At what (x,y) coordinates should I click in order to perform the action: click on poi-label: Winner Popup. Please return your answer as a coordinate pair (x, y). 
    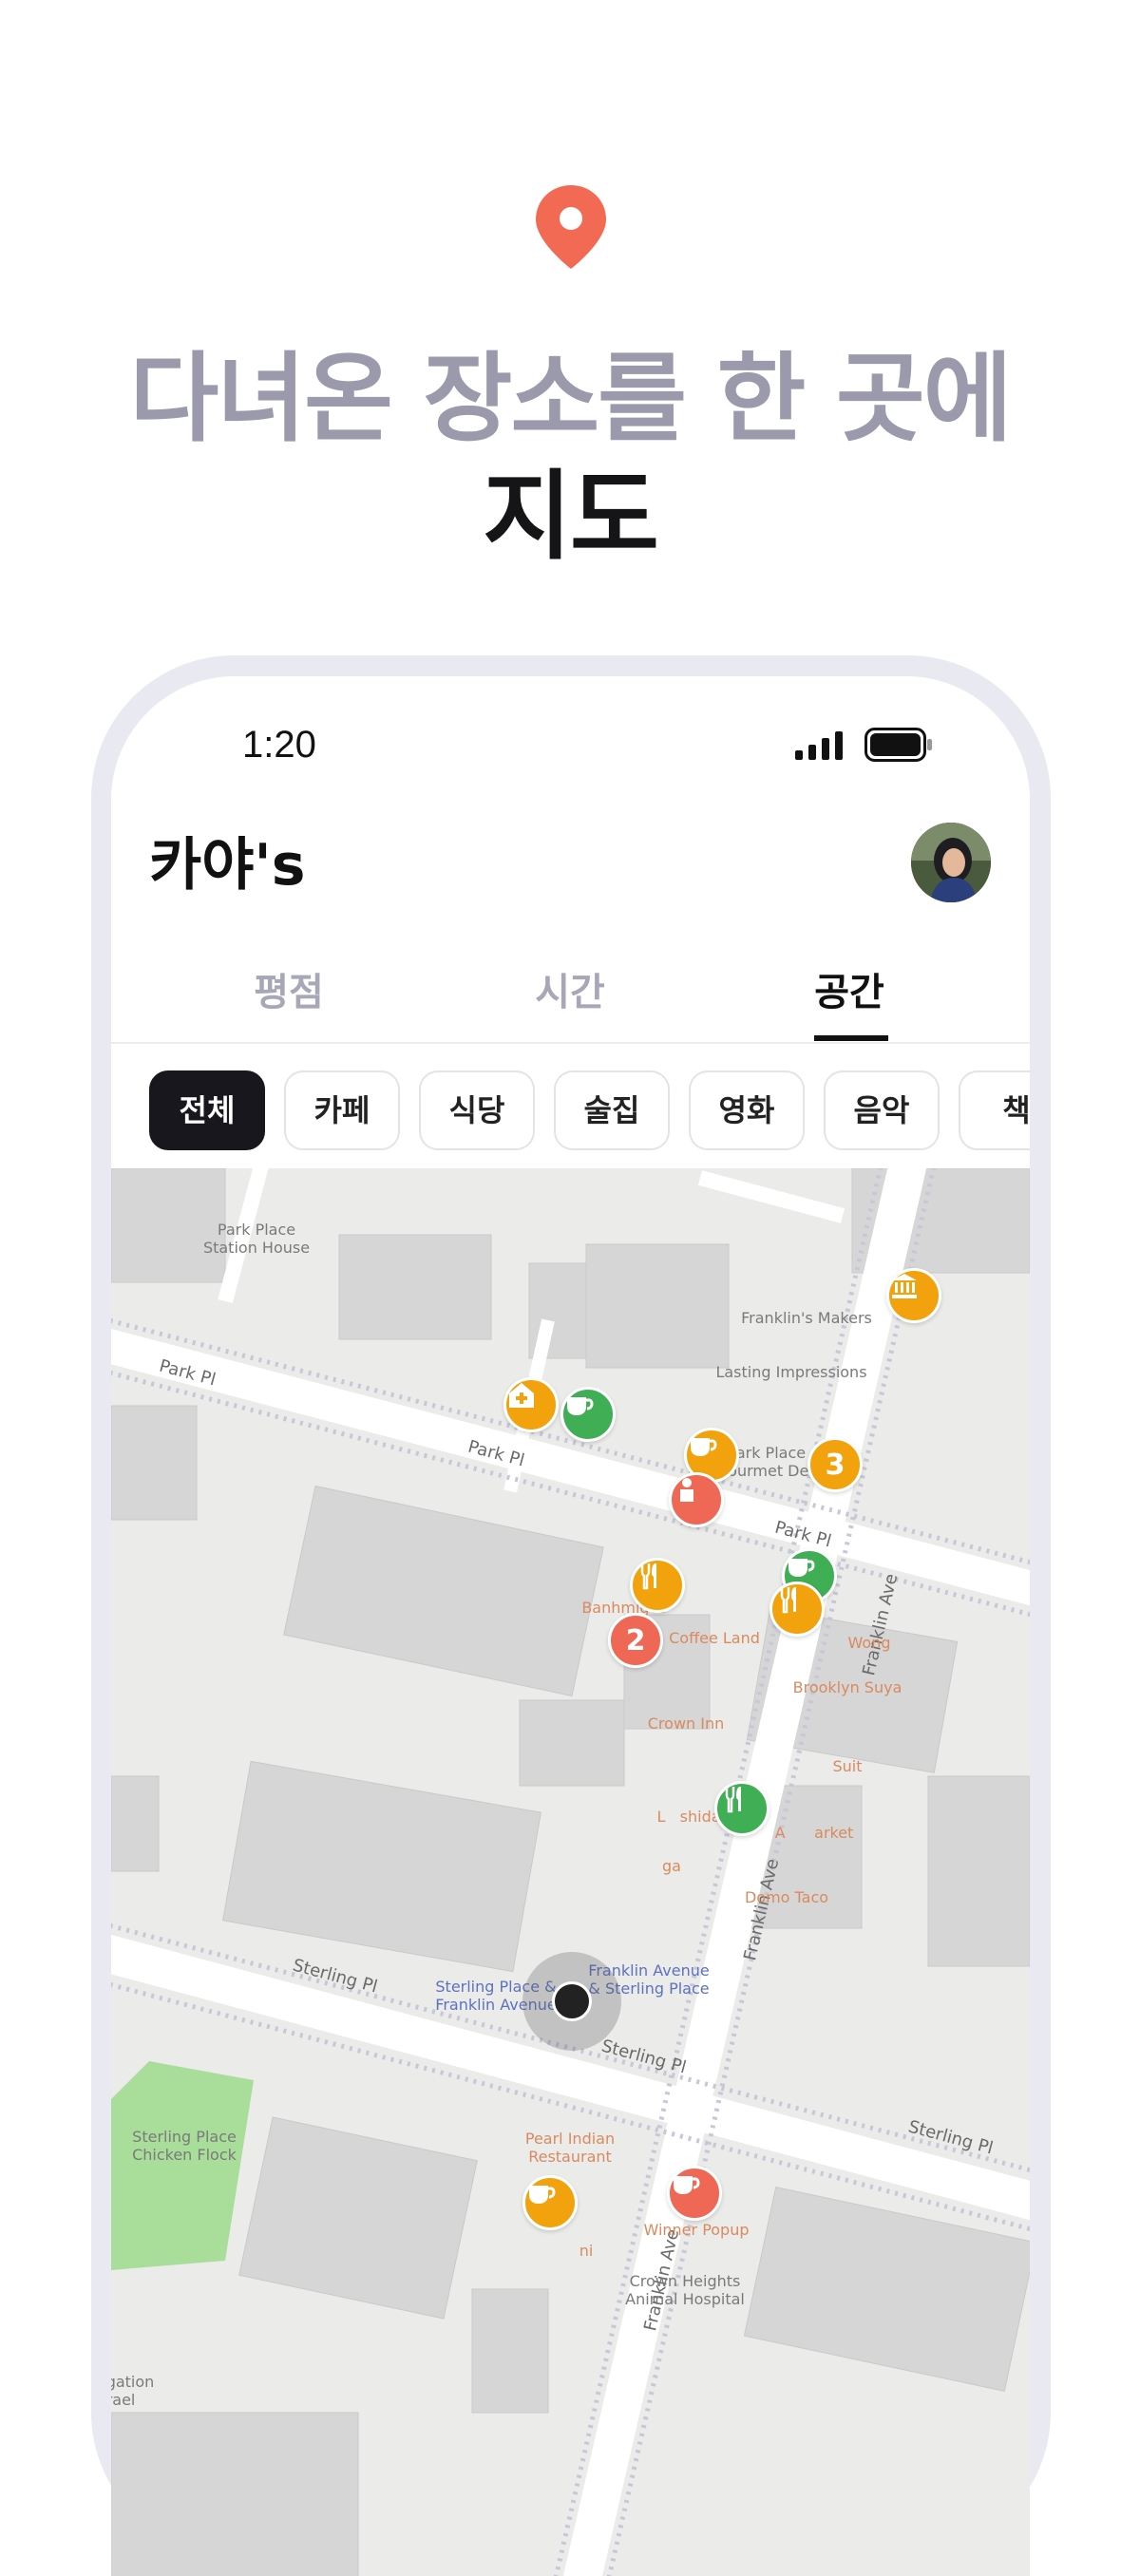
    Looking at the image, I should click on (696, 2230).